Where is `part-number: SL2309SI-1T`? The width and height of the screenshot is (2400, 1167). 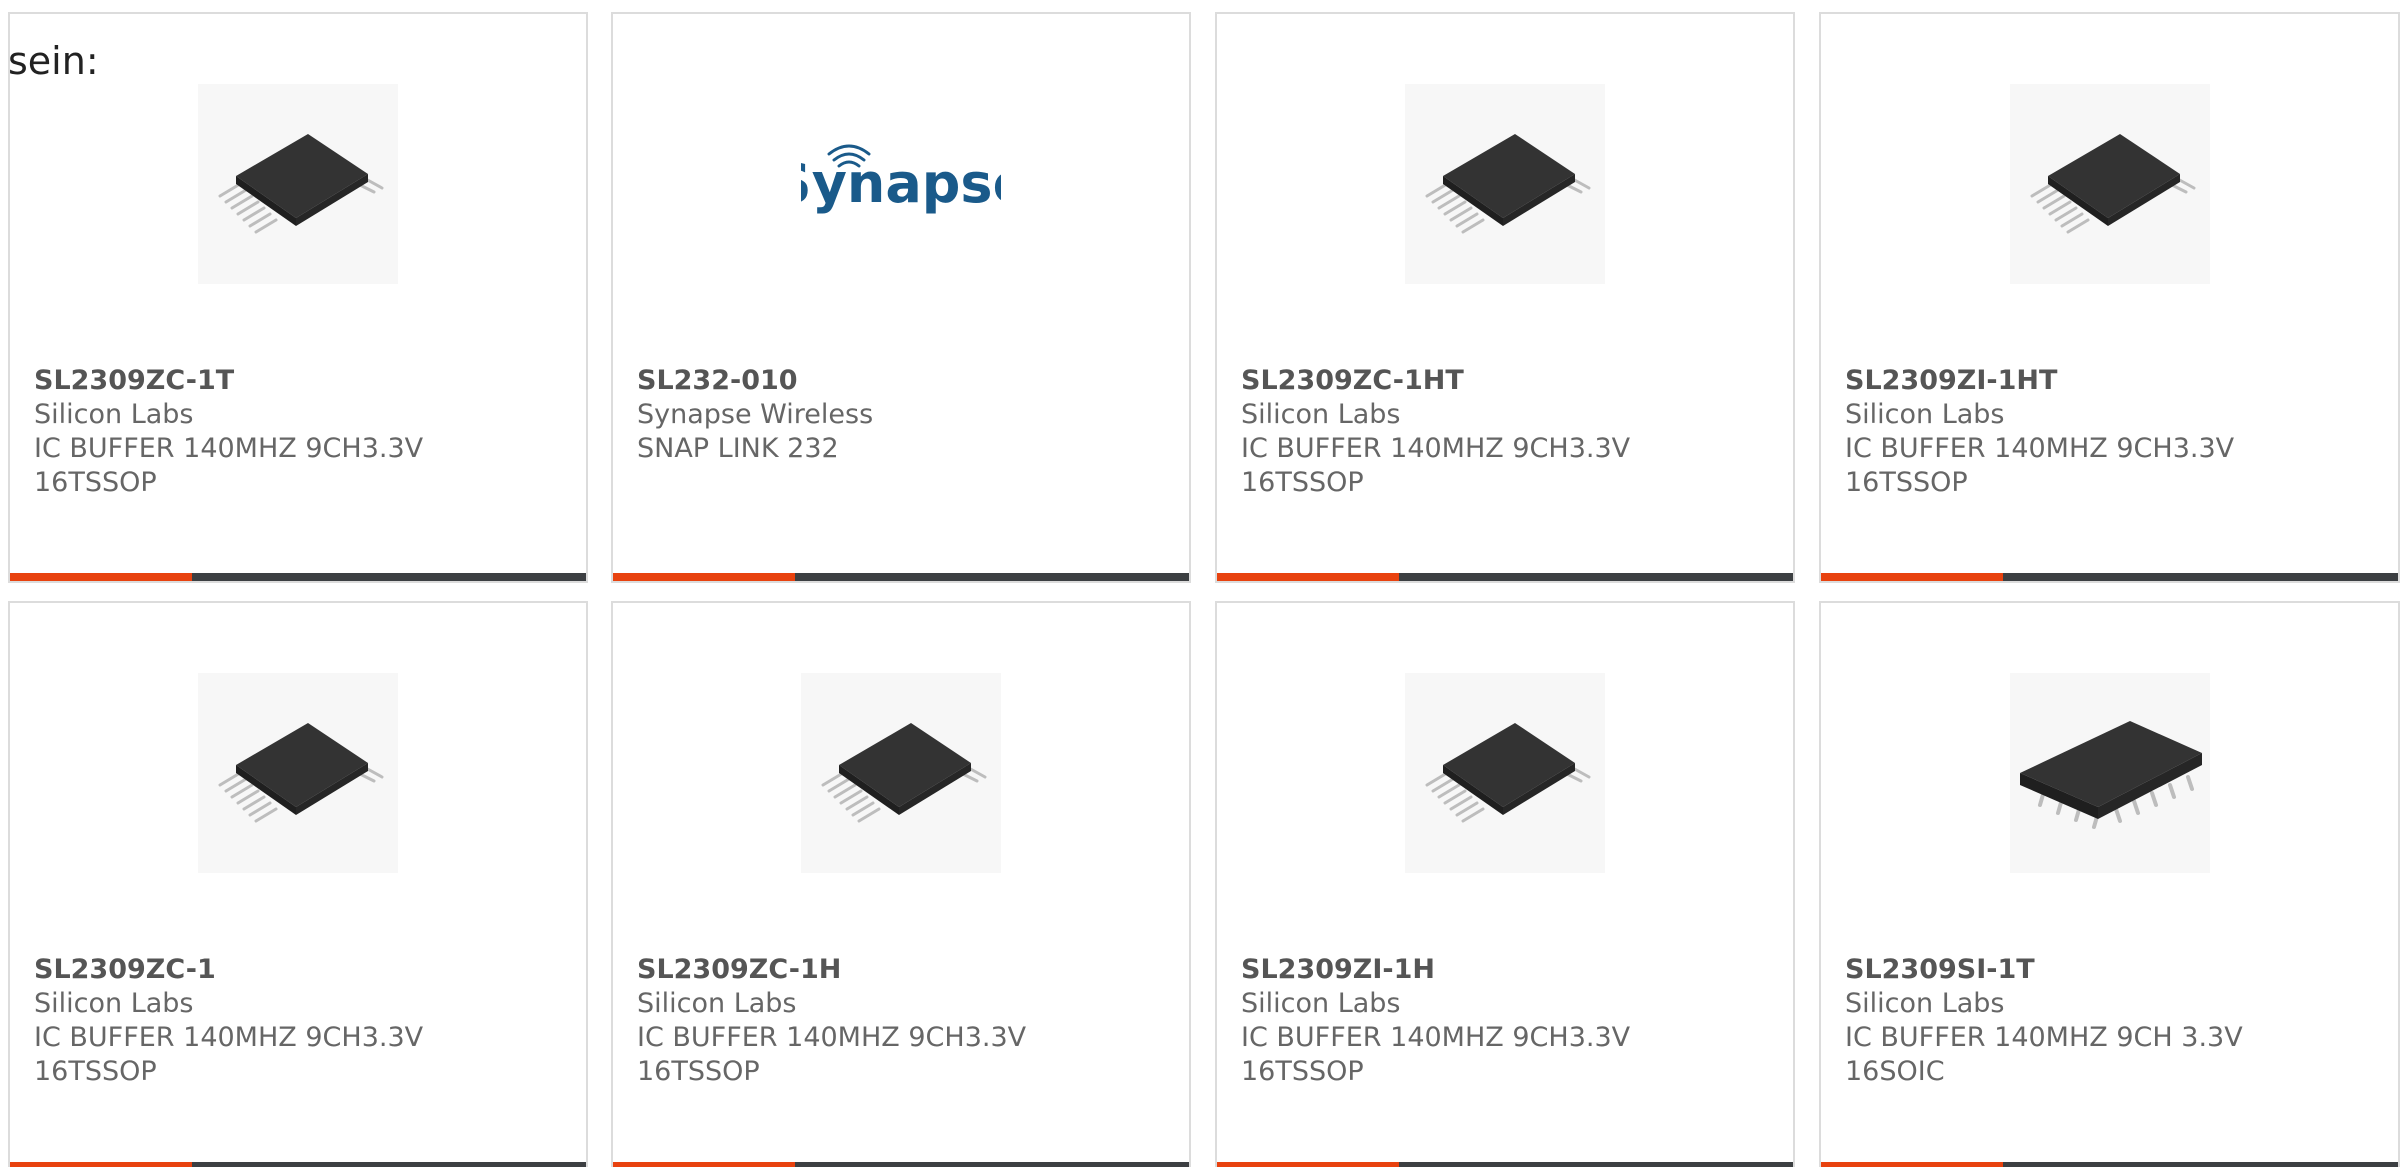
part-number: SL2309SI-1T is located at coordinates (2111, 970).